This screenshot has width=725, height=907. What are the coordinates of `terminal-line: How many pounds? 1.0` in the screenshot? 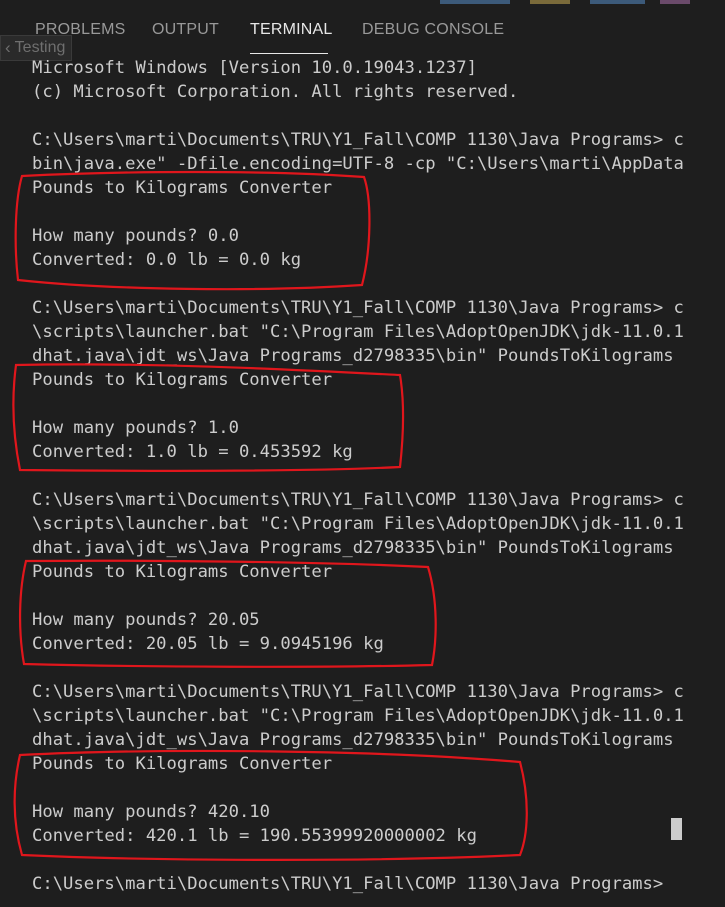 It's located at (135, 428).